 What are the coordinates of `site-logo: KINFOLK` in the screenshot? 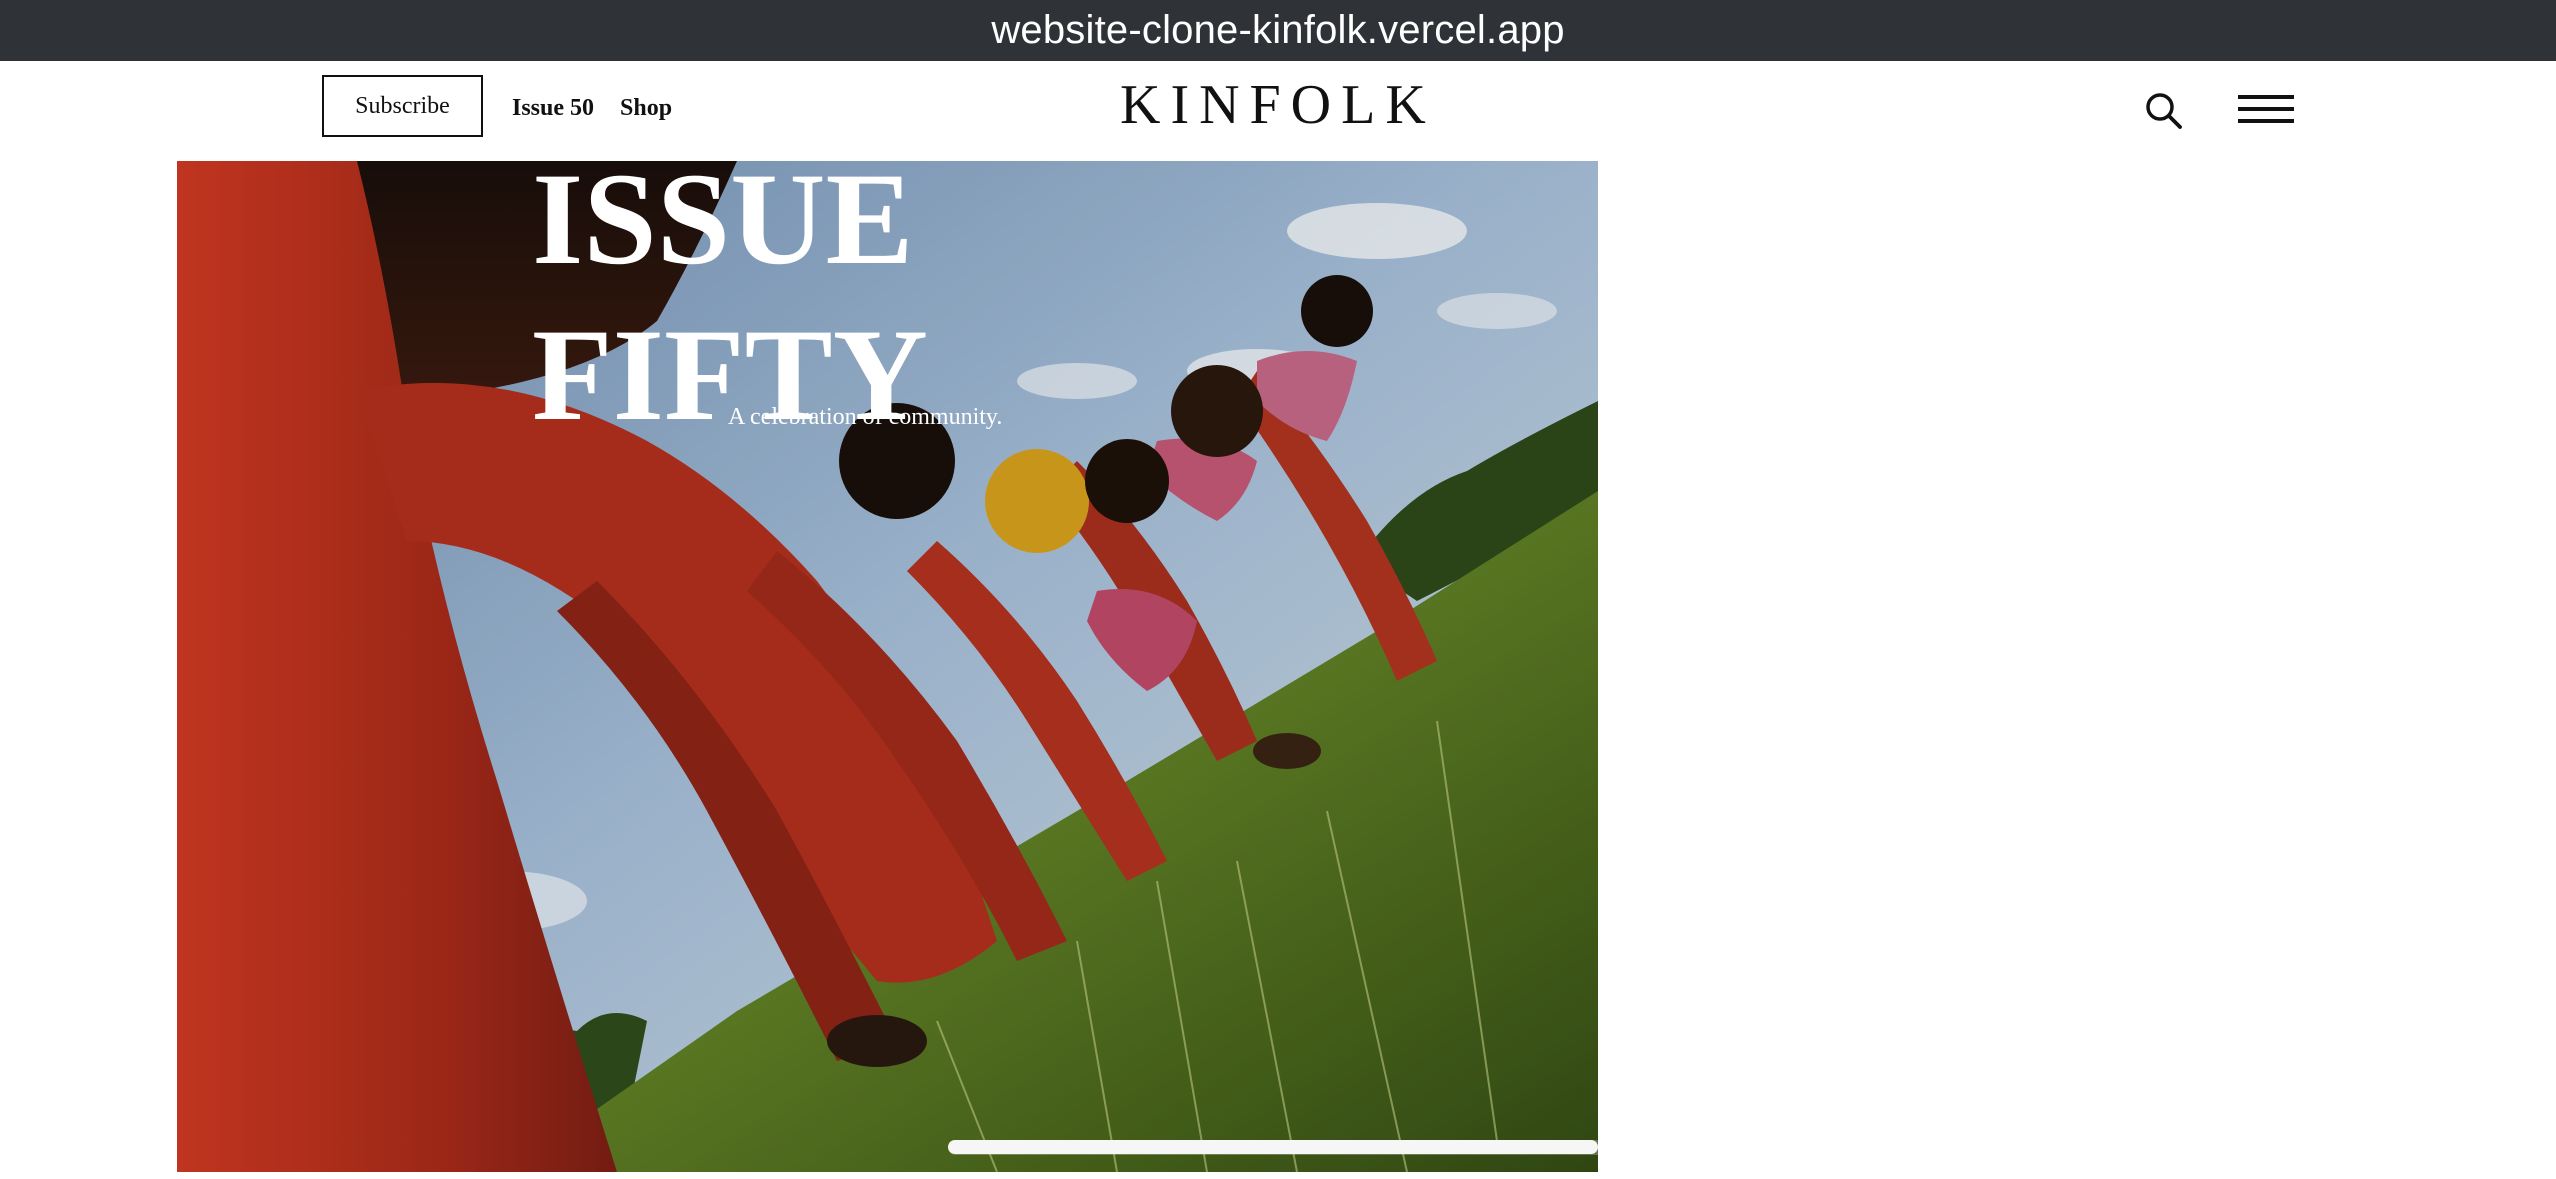 It's located at (1279, 105).